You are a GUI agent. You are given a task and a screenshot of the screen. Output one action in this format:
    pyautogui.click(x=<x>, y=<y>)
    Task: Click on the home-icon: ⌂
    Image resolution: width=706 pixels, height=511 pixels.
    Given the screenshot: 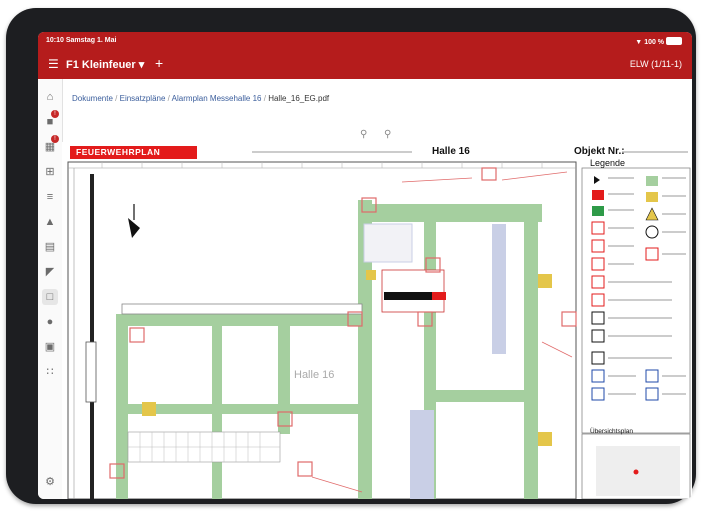 What is the action you would take?
    pyautogui.click(x=50, y=97)
    